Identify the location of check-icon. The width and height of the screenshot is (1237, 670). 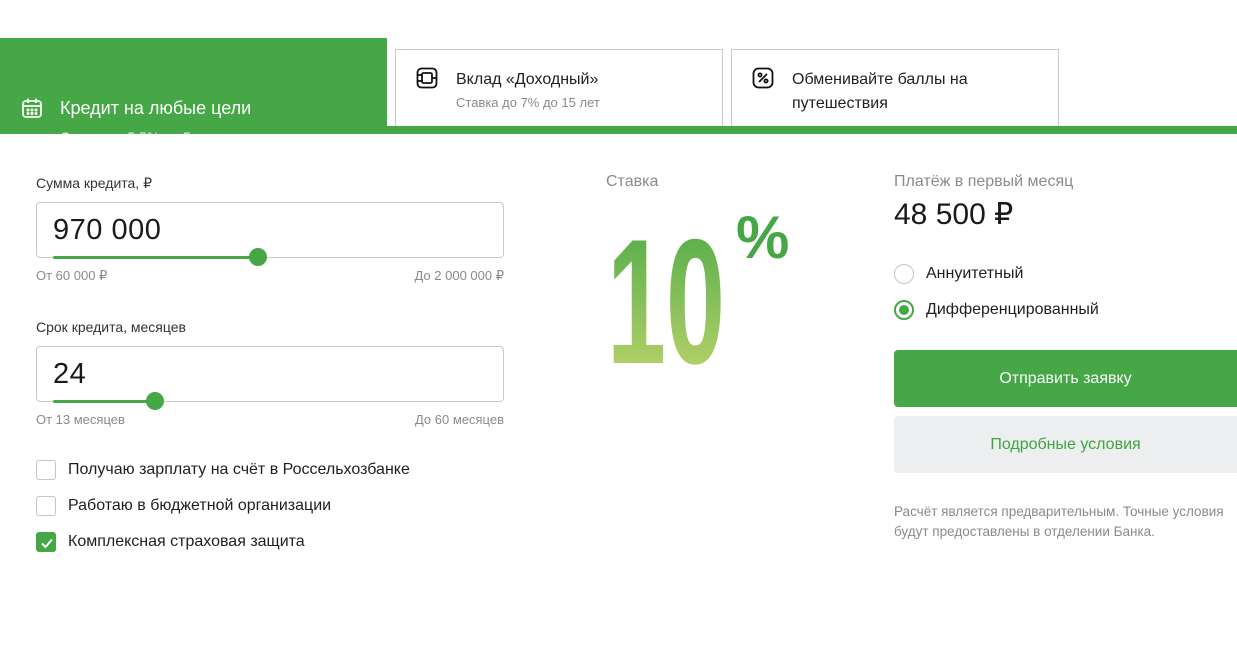
(47, 543).